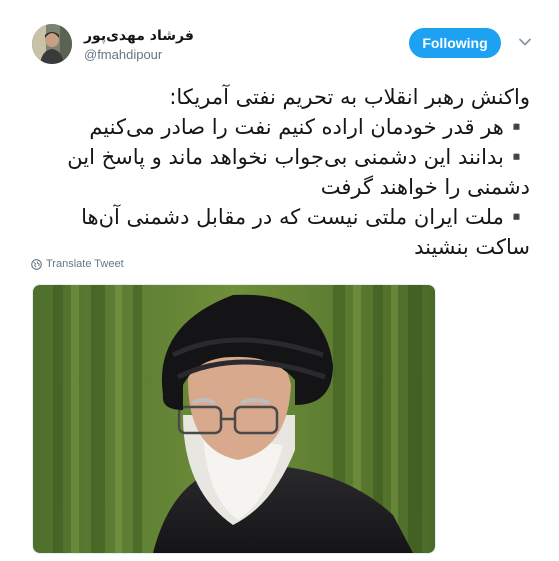 The height and width of the screenshot is (561, 559). I want to click on tweet-line: واکنش رهبر انقلاب به تحریم نفتی آمریکا:, so click(349, 97).